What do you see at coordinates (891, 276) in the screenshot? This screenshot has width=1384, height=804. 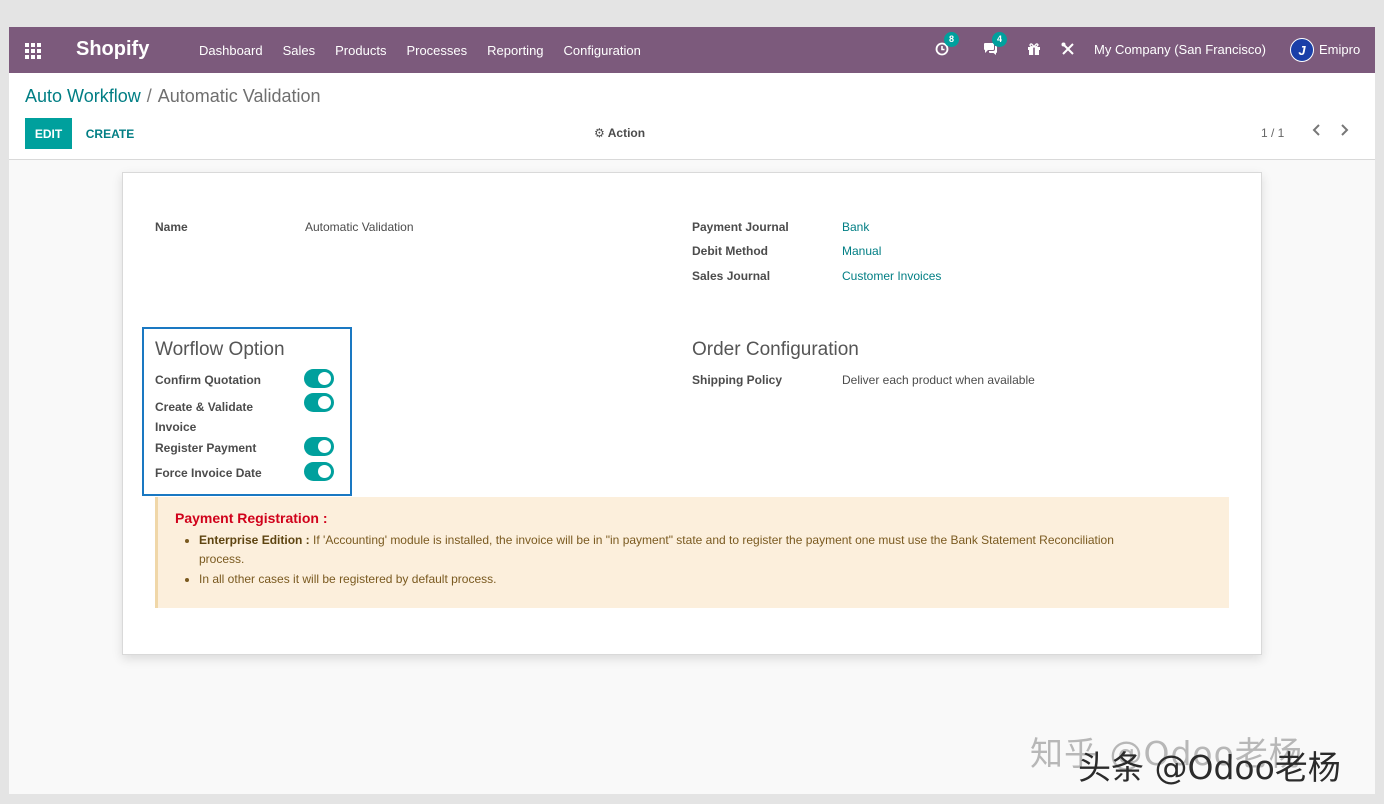 I see `sales-journal-link: Customer Invoices` at bounding box center [891, 276].